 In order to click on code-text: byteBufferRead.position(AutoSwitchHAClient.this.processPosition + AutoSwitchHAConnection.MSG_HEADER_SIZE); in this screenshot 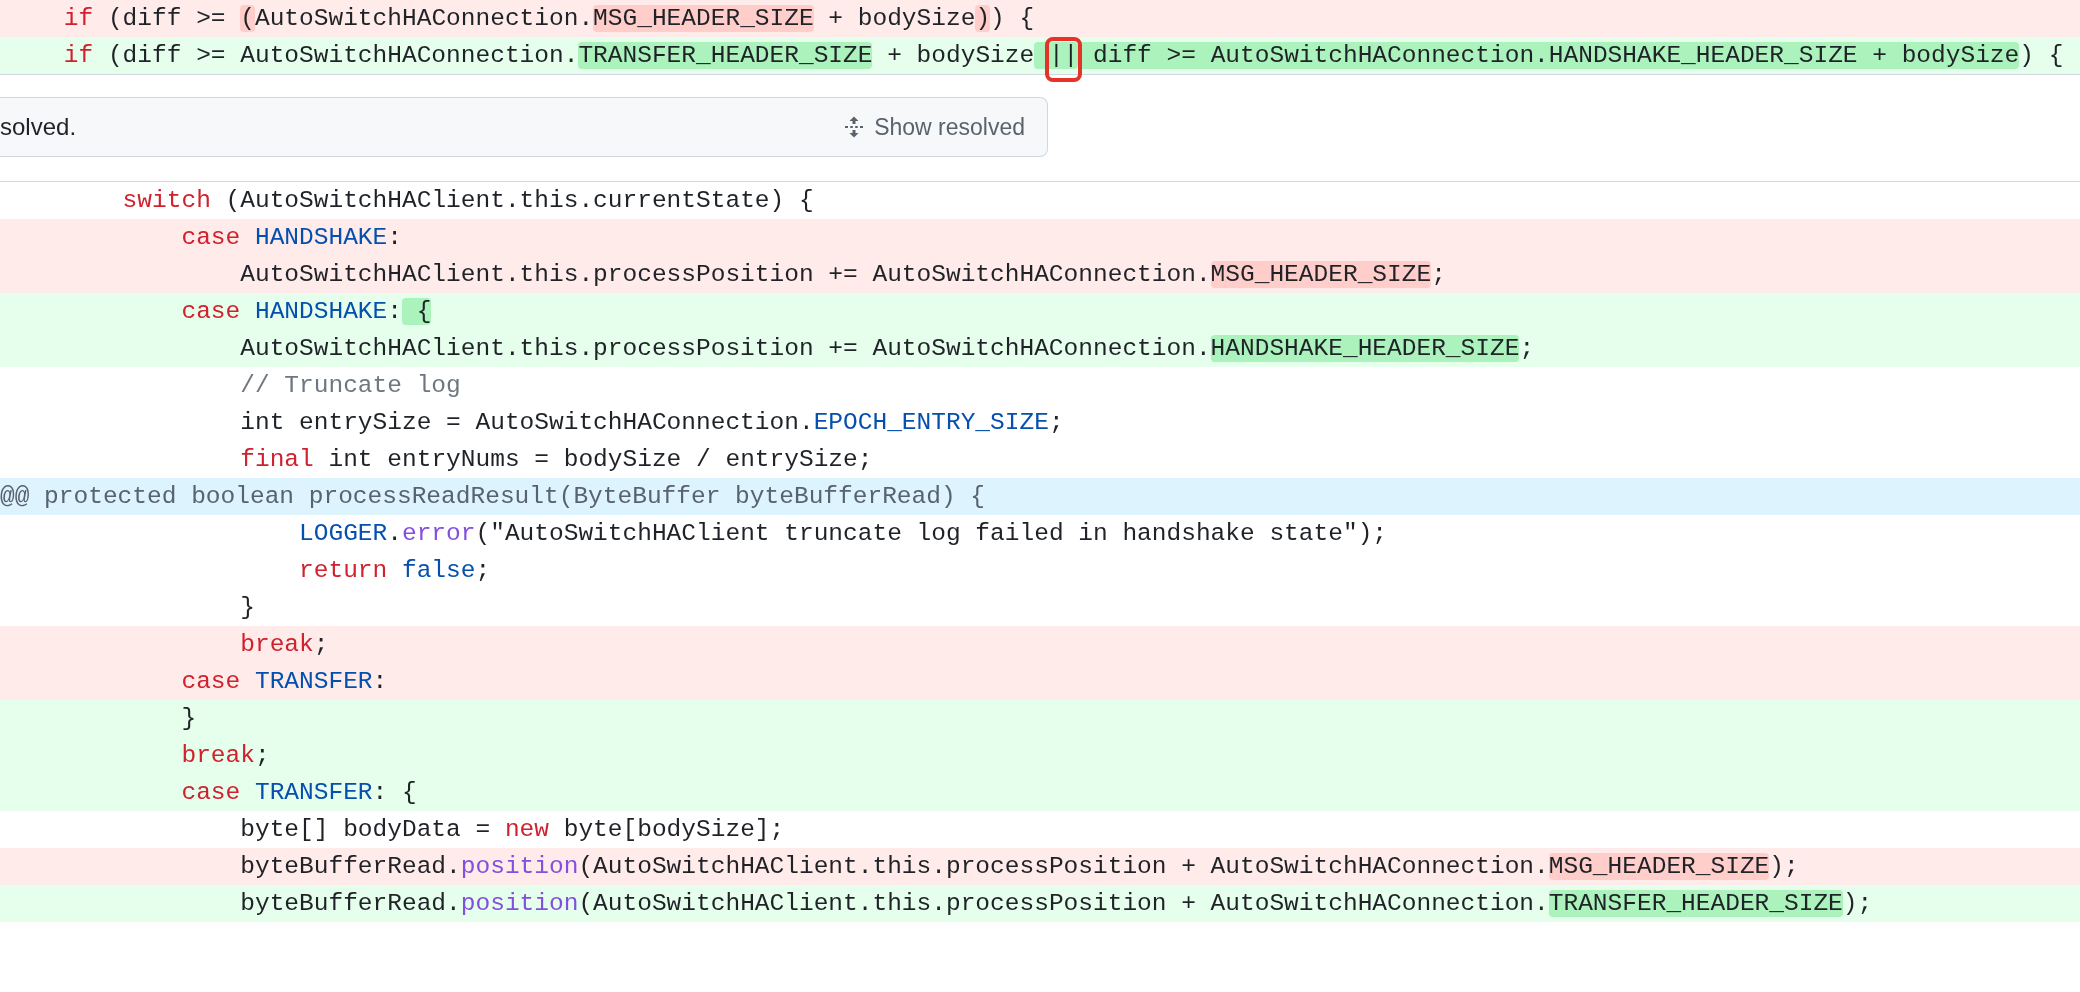, I will do `click(1019, 866)`.